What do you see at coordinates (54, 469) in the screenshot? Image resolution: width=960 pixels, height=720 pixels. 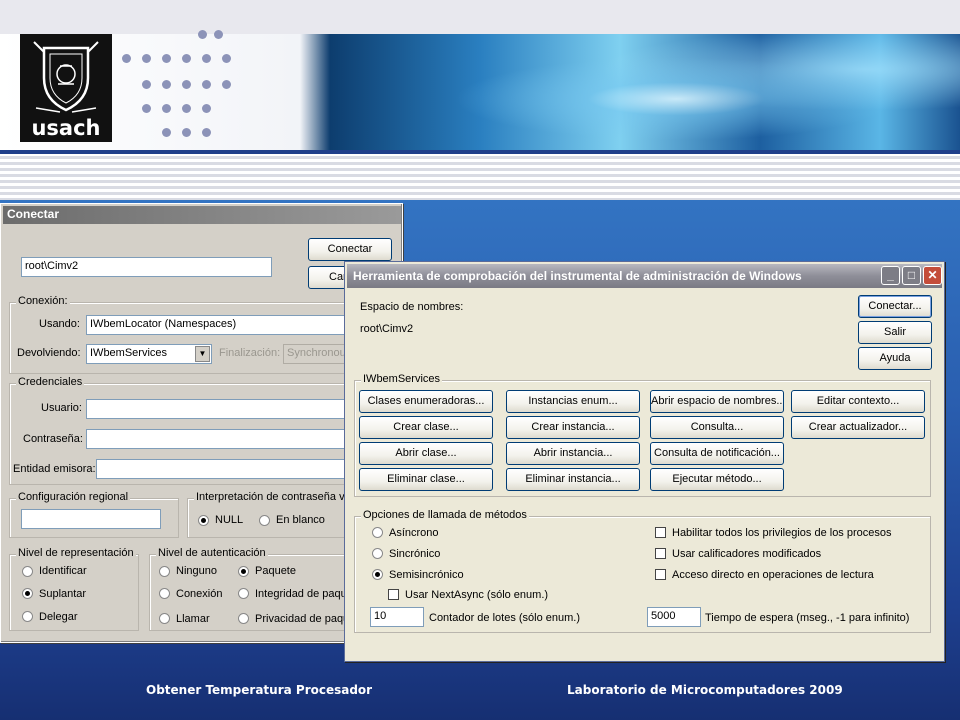 I see `entidad-label: Entidad emisora:` at bounding box center [54, 469].